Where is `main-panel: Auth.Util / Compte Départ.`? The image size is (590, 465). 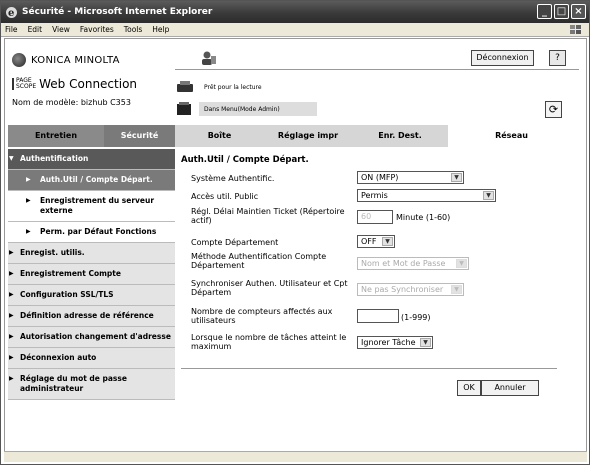 main-panel: Auth.Util / Compte Départ. is located at coordinates (381, 157).